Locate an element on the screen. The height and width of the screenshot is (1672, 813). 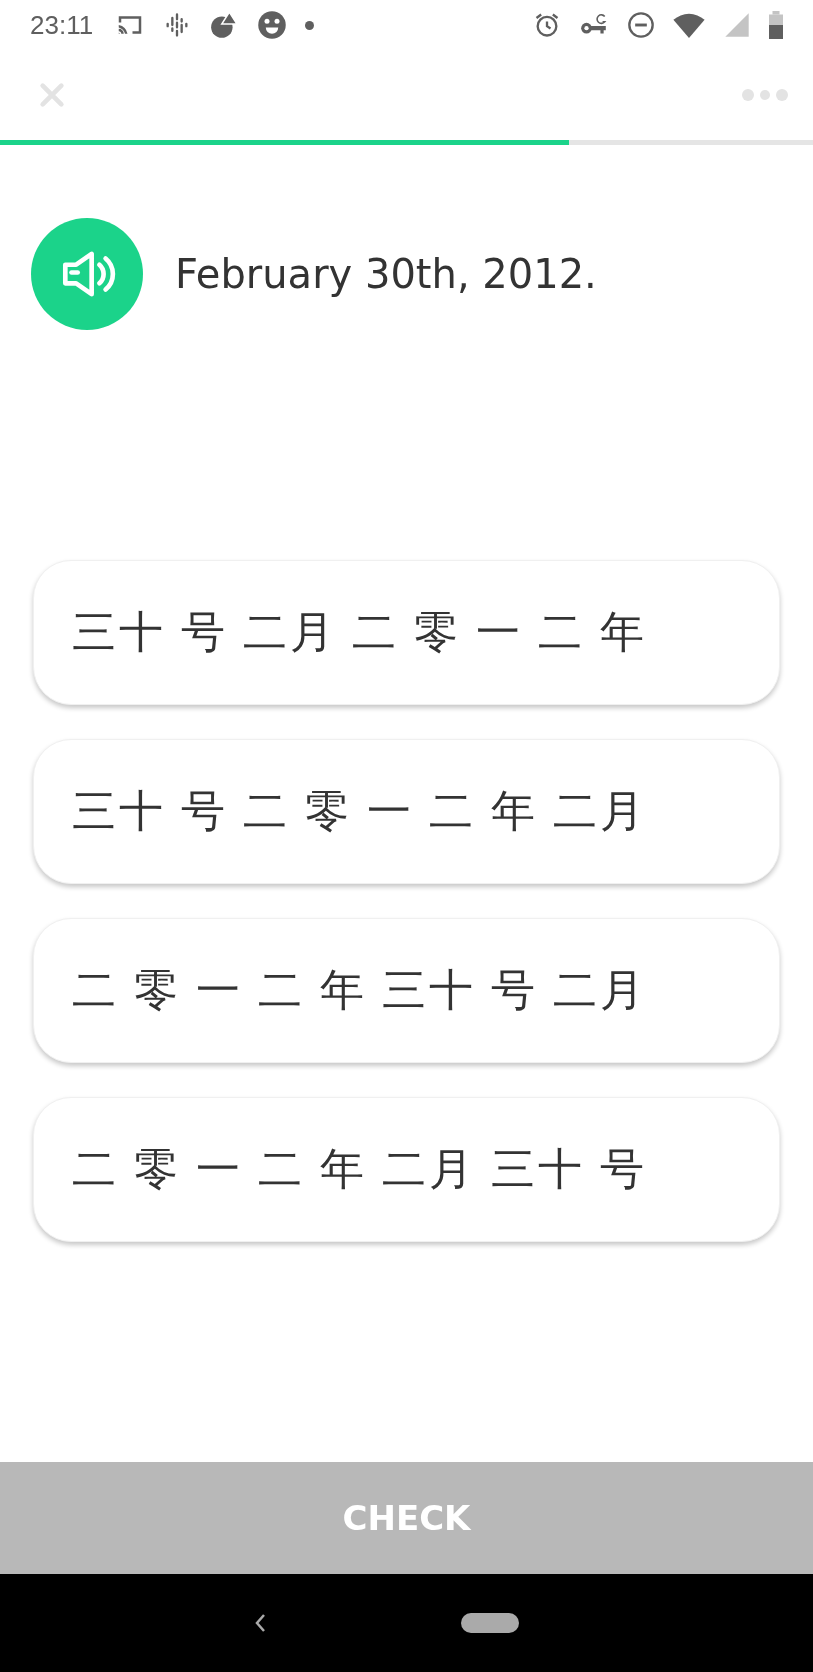
dot-icon is located at coordinates (310, 25).